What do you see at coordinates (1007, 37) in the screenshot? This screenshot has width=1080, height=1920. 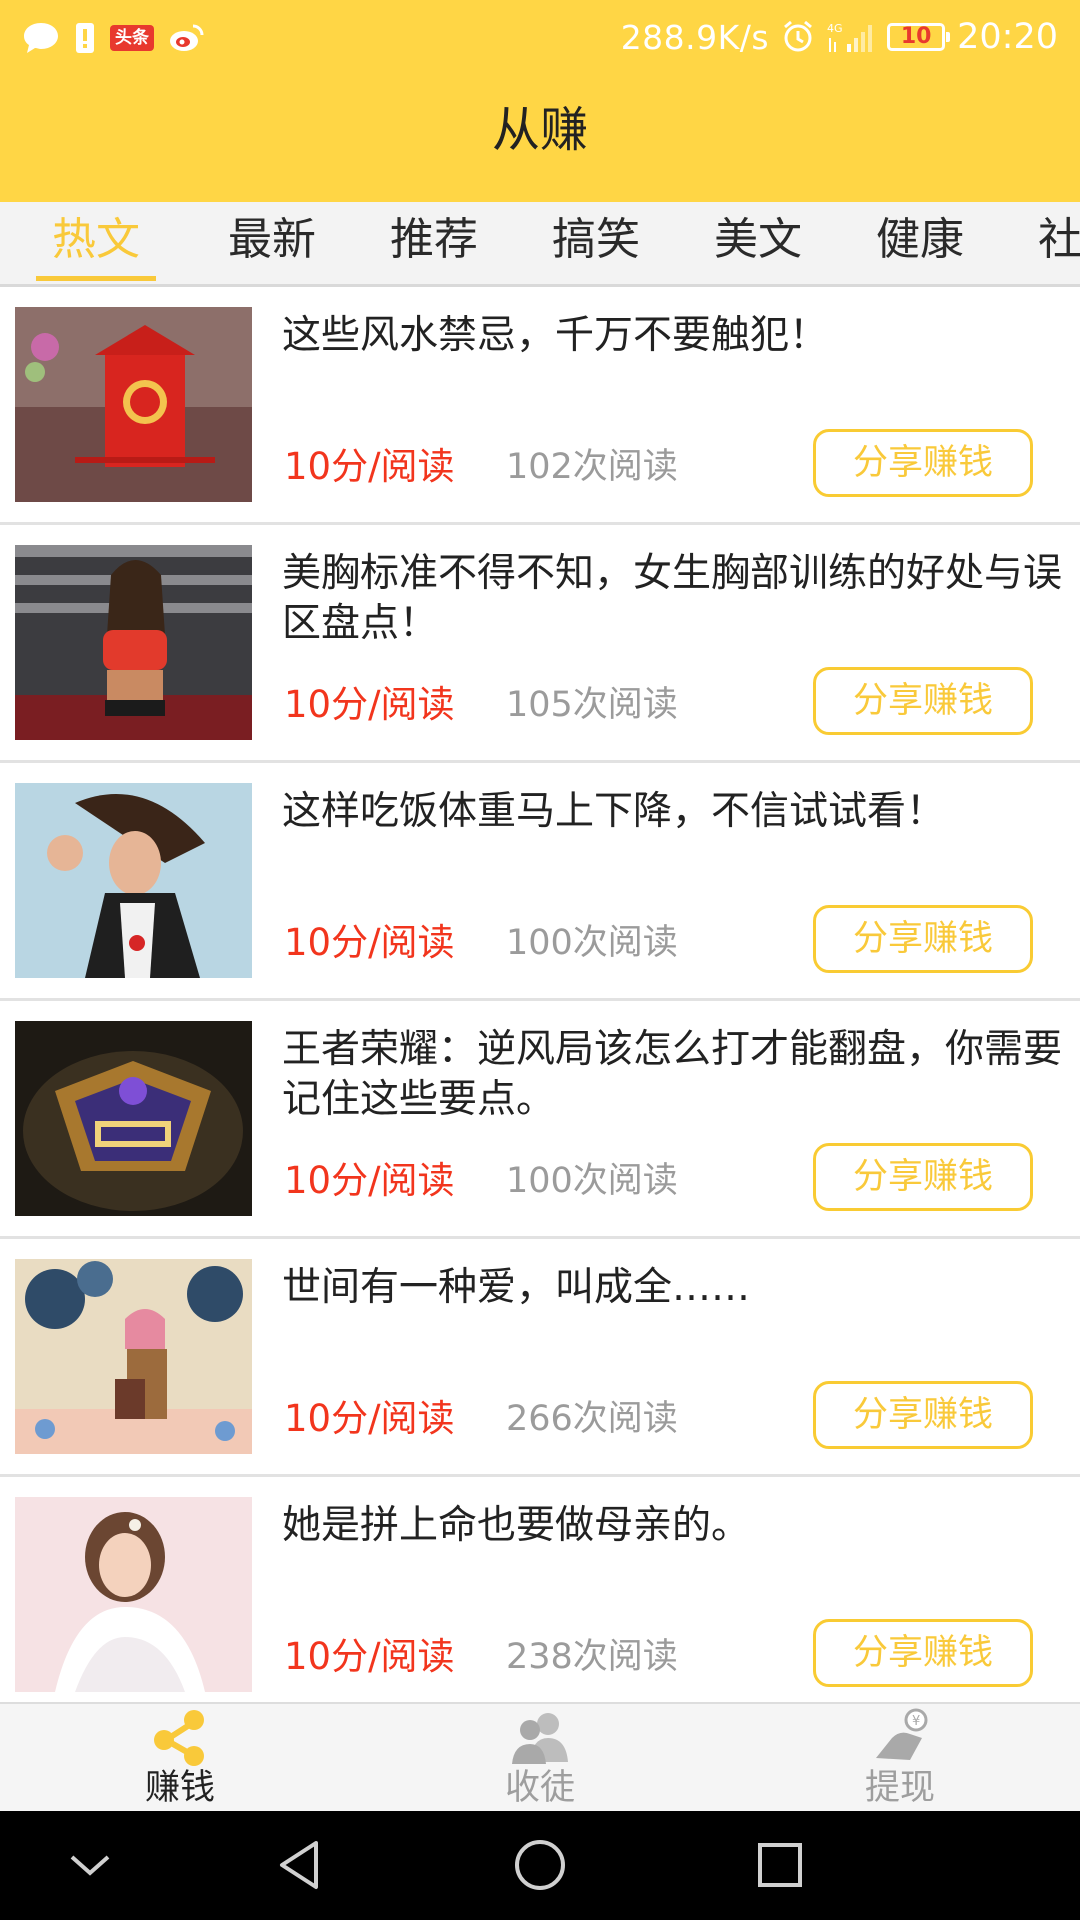 I see `clock: 20:20` at bounding box center [1007, 37].